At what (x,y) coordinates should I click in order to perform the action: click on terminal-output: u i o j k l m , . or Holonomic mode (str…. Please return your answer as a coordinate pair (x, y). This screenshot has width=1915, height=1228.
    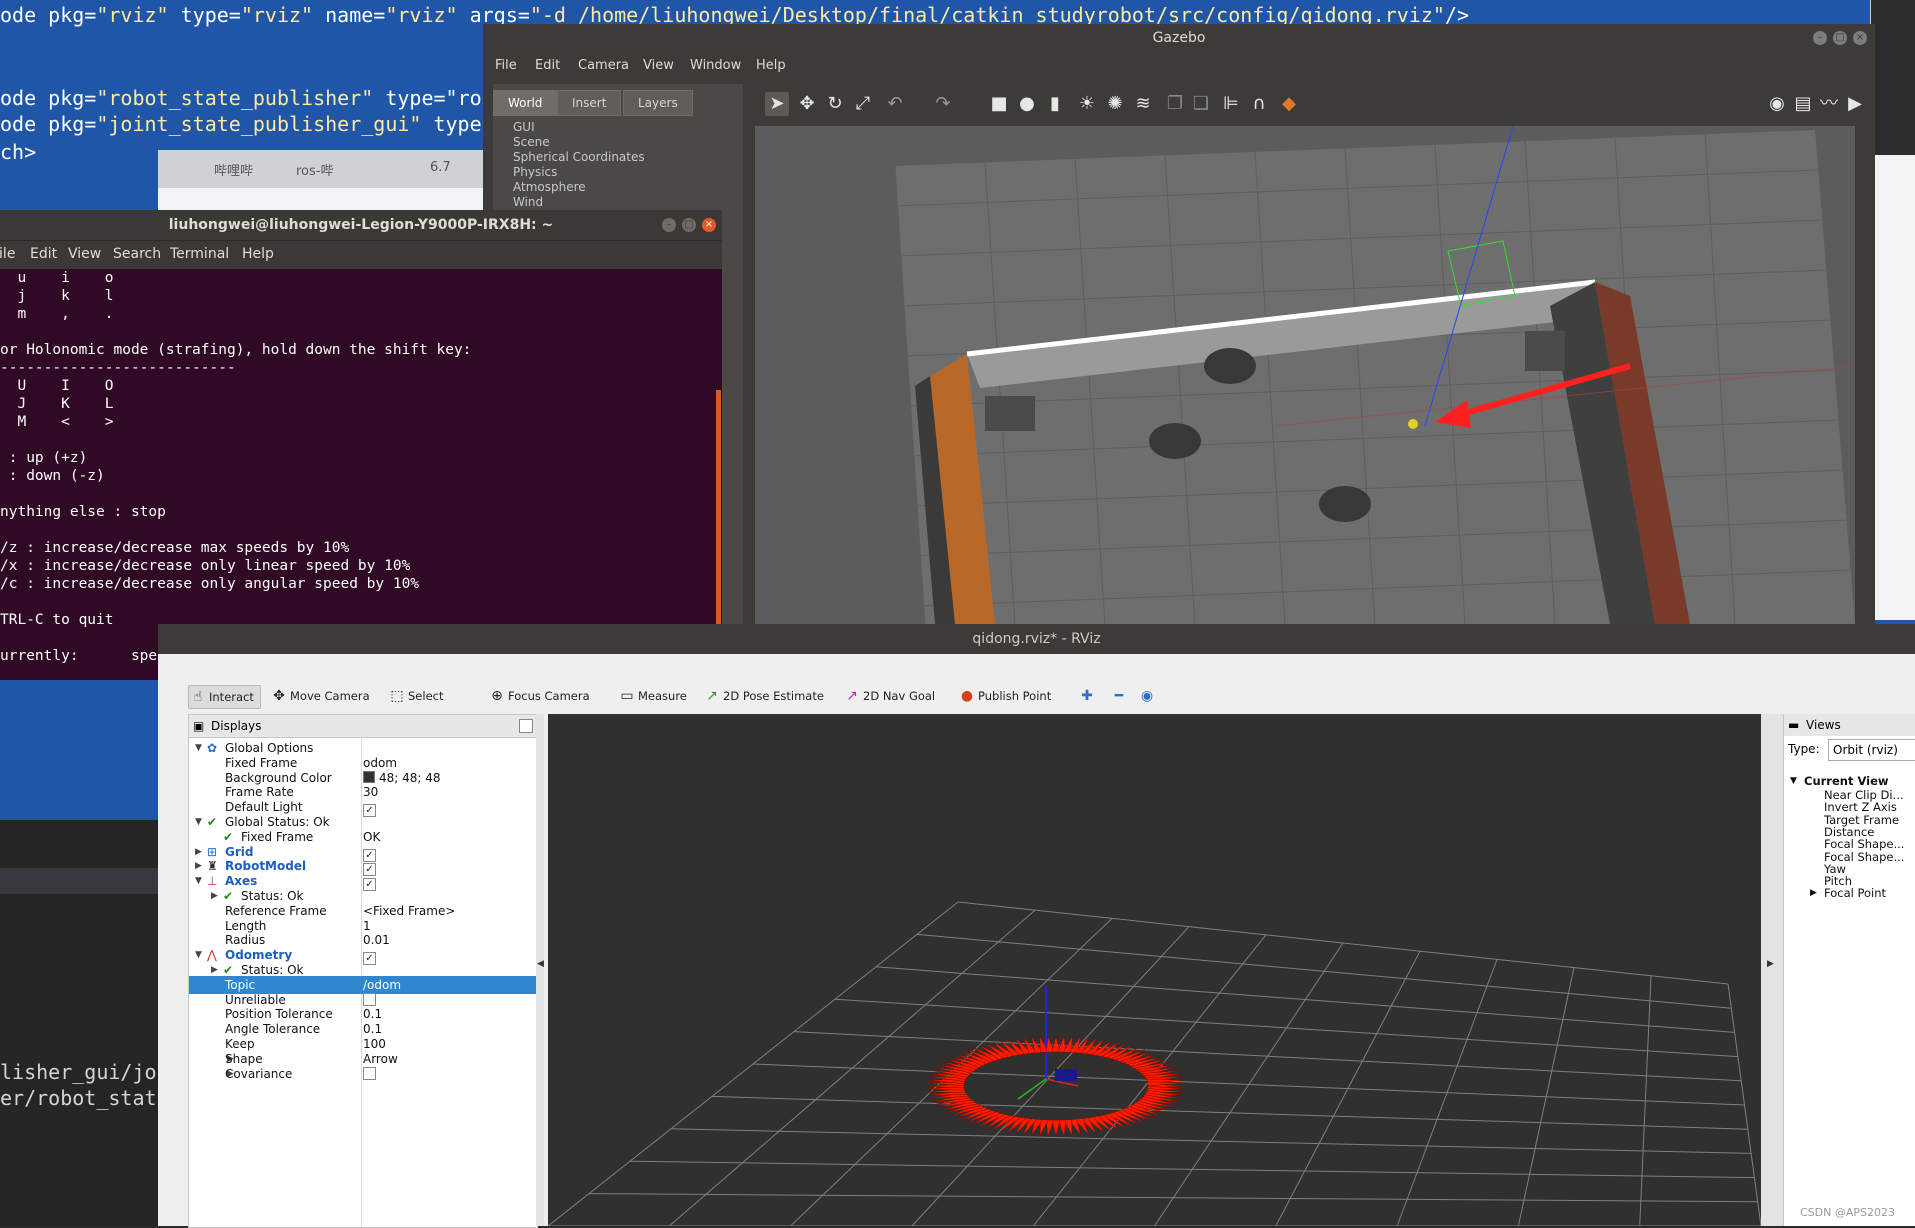
    Looking at the image, I should click on (361, 475).